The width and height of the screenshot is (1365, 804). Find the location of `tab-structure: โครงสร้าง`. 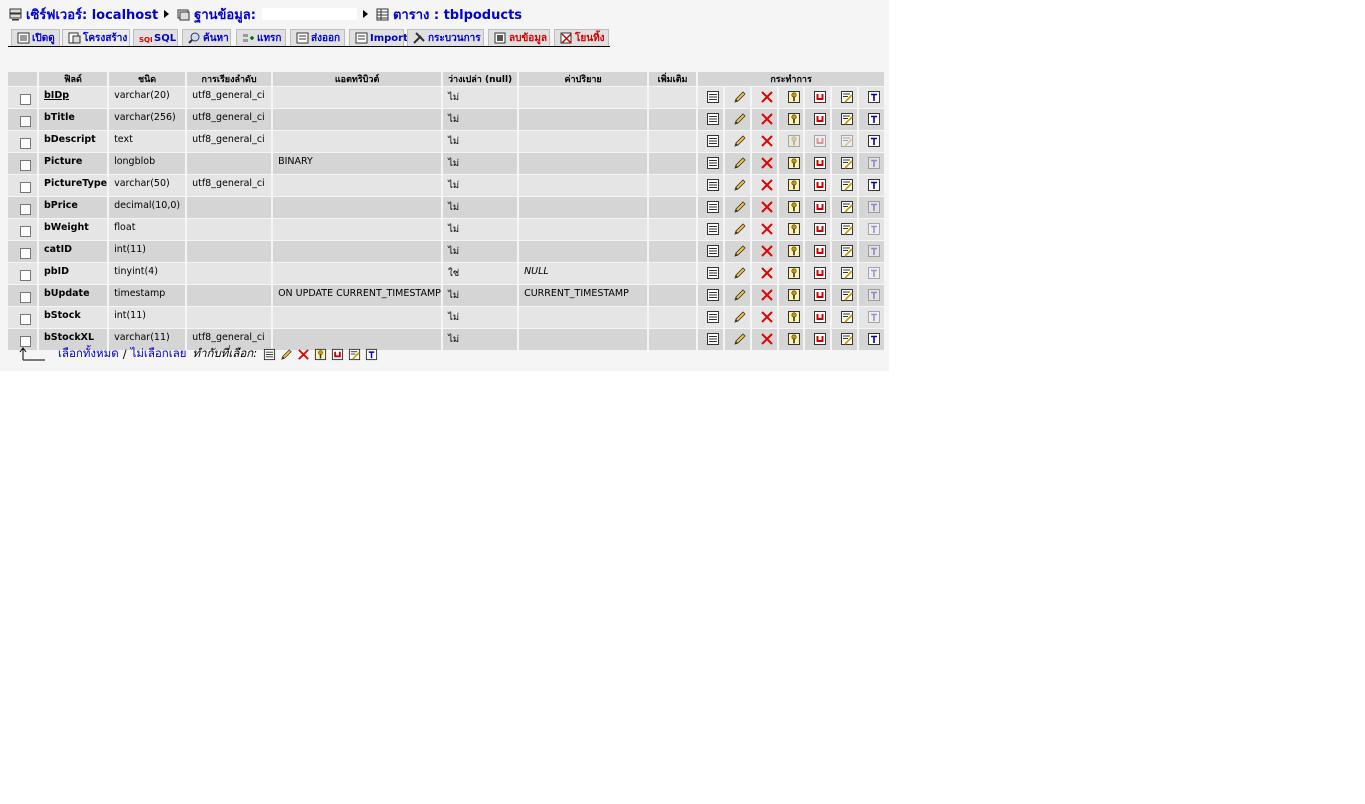

tab-structure: โครงสร้าง is located at coordinates (96, 37).